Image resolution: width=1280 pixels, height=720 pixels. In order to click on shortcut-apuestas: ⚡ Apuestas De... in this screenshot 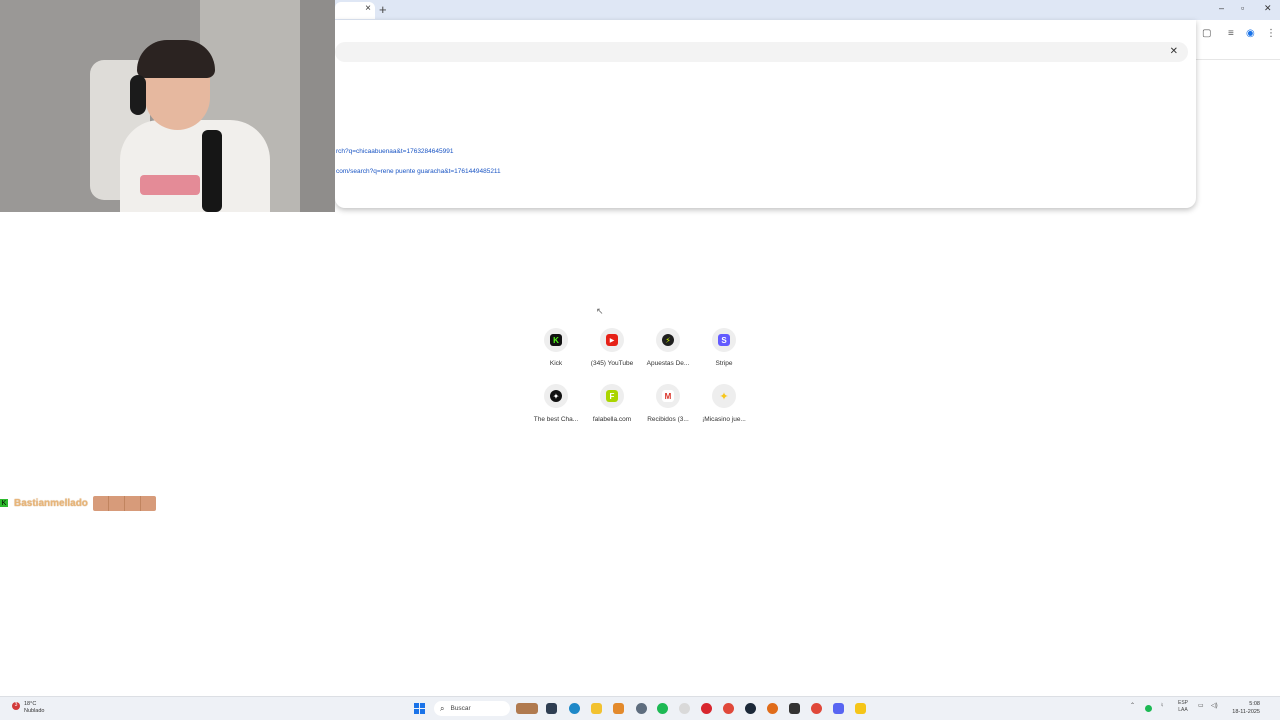, I will do `click(668, 347)`.